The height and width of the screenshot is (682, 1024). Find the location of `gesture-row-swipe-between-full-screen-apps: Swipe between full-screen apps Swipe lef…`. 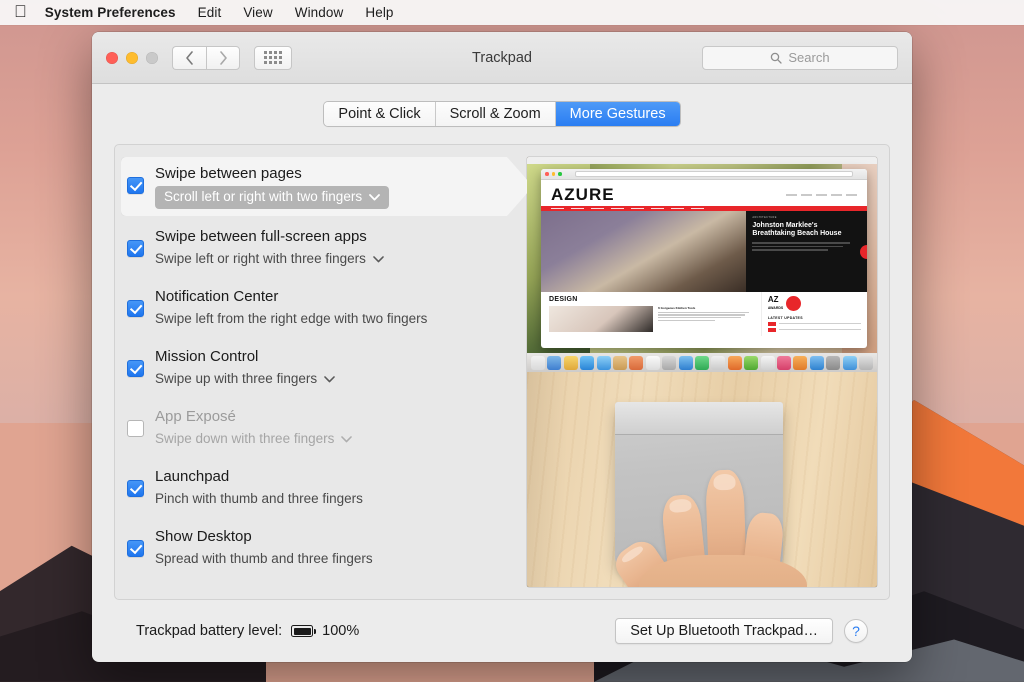

gesture-row-swipe-between-full-screen-apps: Swipe between full-screen apps Swipe lef… is located at coordinates (321, 248).